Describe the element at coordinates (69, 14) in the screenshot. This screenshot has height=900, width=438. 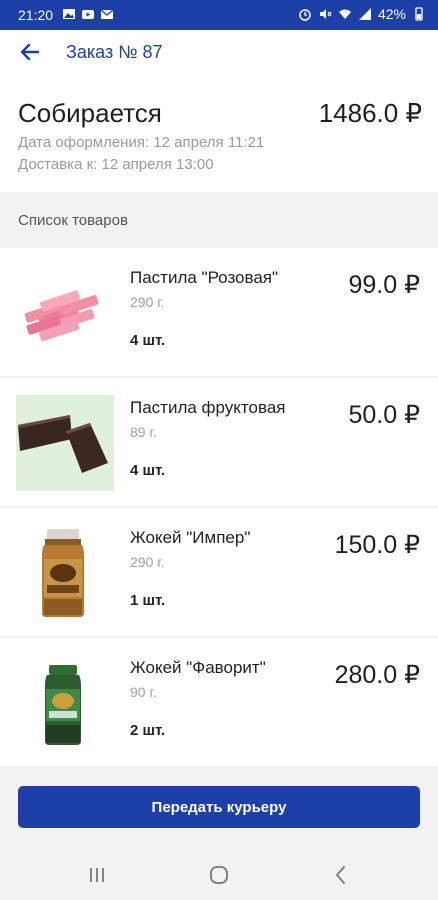
I see `image-icon` at that location.